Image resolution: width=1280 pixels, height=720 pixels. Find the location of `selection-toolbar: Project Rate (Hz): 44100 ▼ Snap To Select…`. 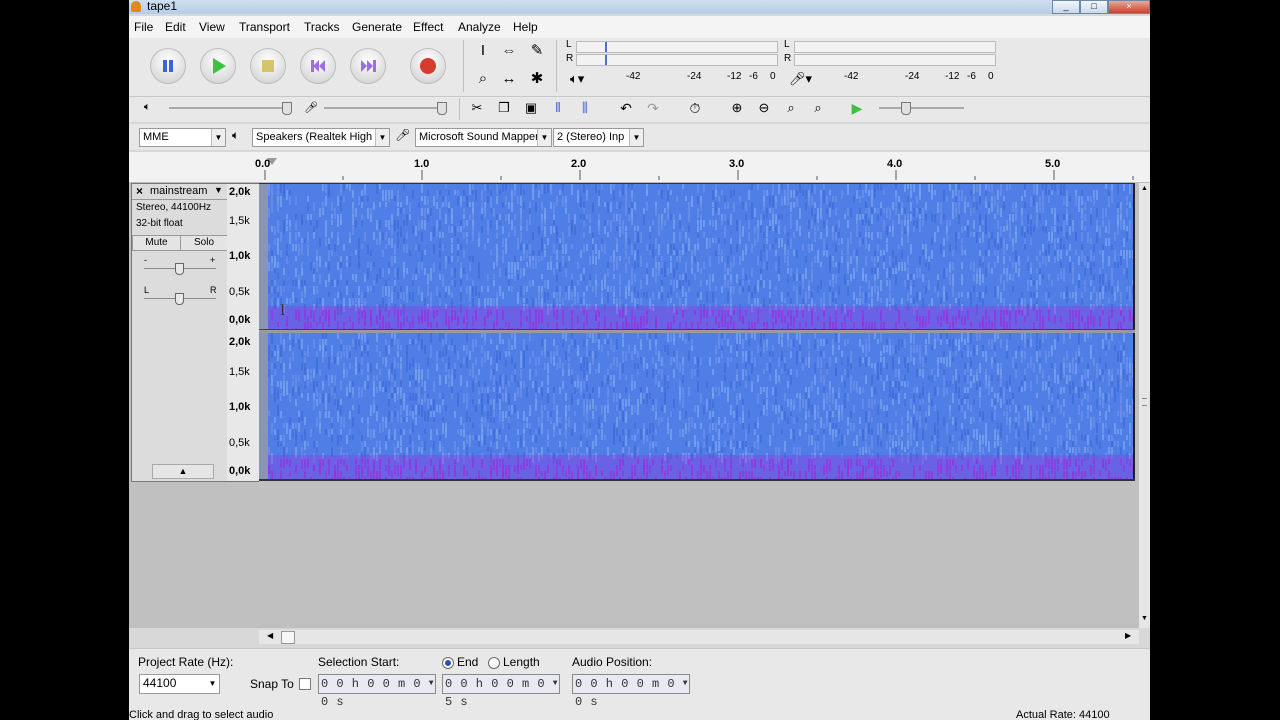

selection-toolbar: Project Rate (Hz): 44100 ▼ Snap To Select… is located at coordinates (639, 678).